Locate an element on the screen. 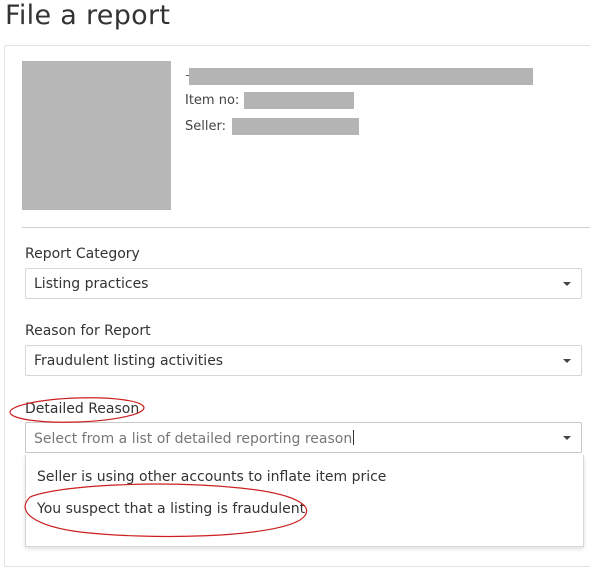  report-category-label: Report Category is located at coordinates (82, 254).